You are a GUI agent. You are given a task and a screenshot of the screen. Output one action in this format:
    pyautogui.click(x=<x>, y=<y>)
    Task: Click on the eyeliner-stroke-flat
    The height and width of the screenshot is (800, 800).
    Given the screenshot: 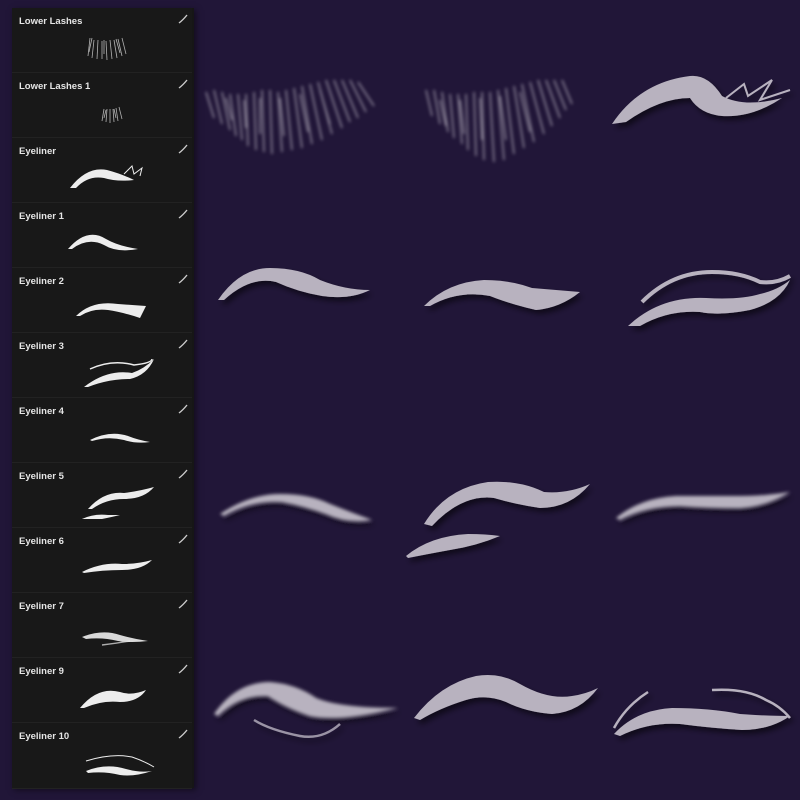 What is the action you would take?
    pyautogui.click(x=502, y=295)
    